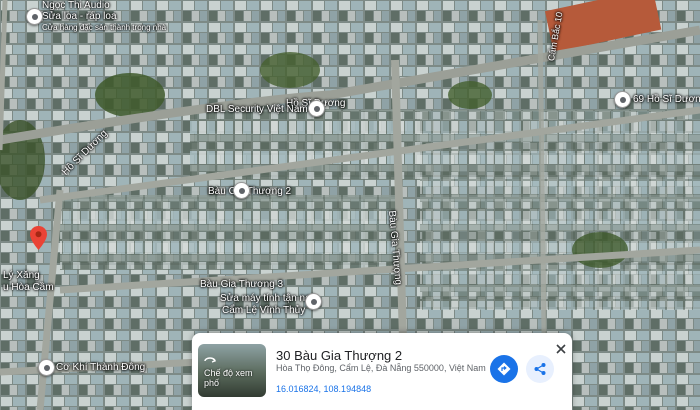  I want to click on map-label-ngoc-thi-audio: Ngọc Thi Audio, so click(76, 5).